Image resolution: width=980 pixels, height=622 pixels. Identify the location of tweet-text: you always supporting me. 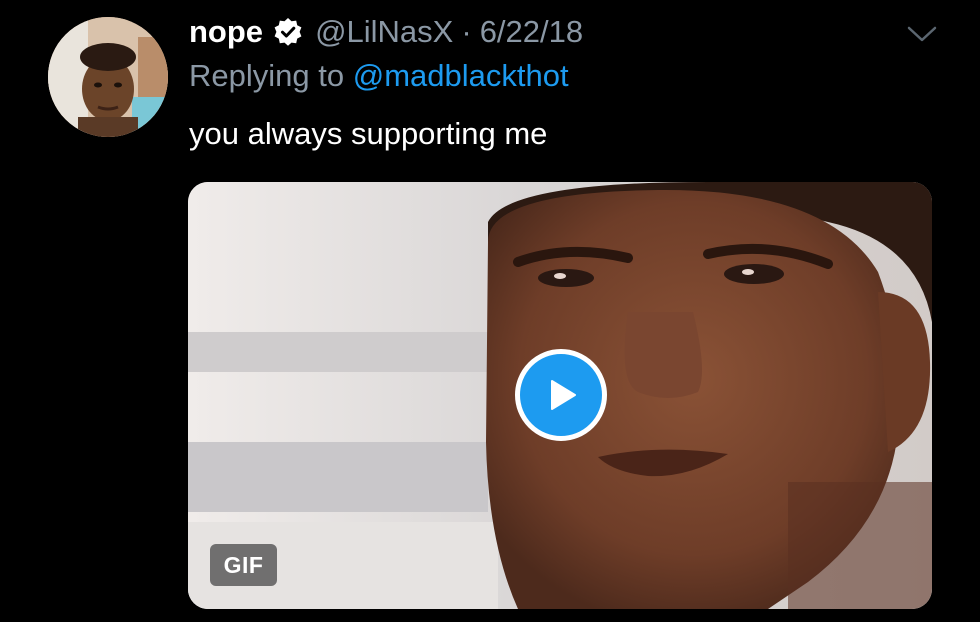
(368, 133).